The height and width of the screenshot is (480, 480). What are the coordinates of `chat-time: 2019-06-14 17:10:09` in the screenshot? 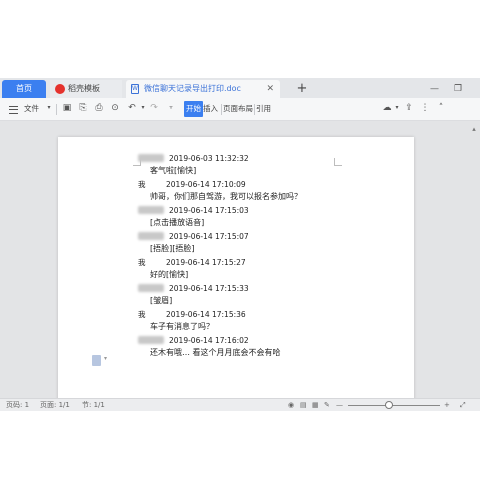 It's located at (206, 184).